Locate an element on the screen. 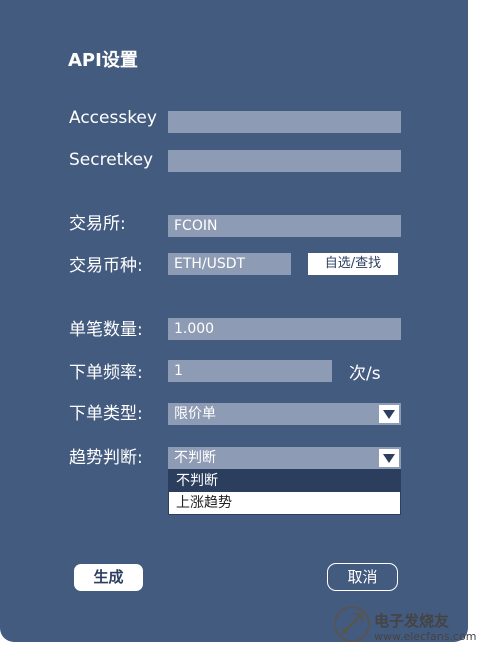 This screenshot has width=480, height=656. trend-label: 趋势判断: is located at coordinates (106, 458).